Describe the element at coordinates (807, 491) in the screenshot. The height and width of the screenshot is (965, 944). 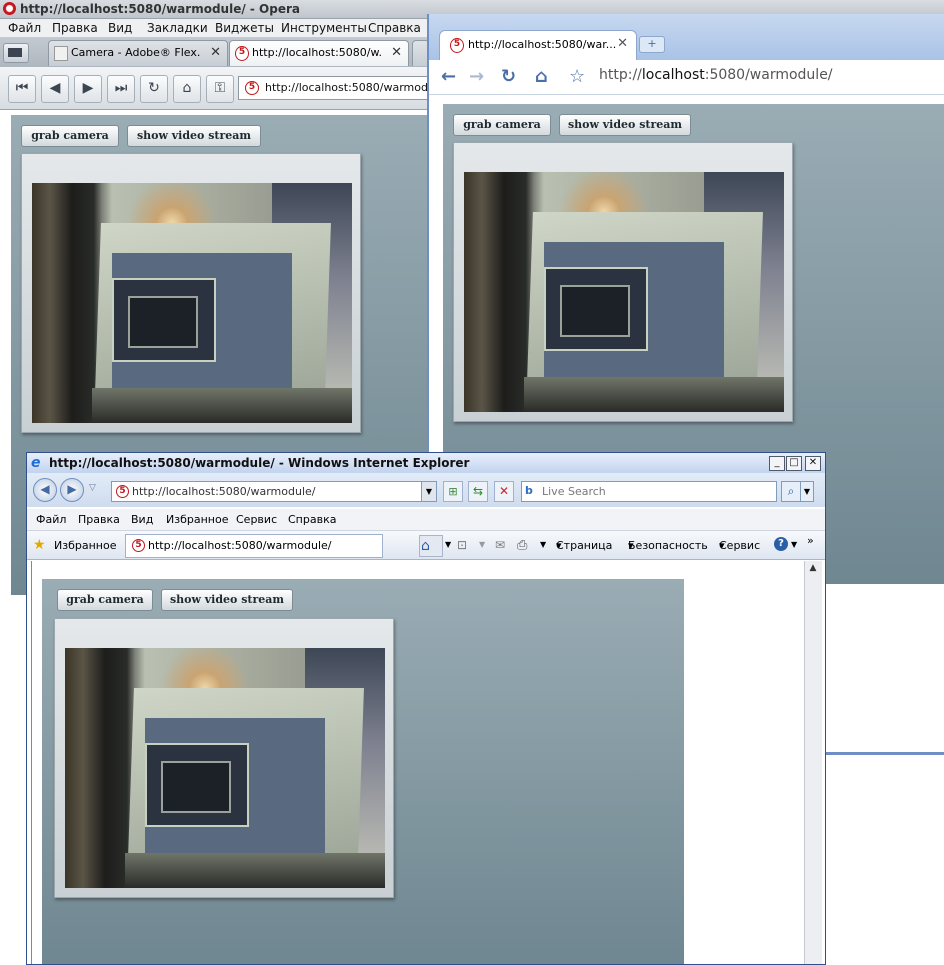
I see `search-options-icon: ▼` at that location.